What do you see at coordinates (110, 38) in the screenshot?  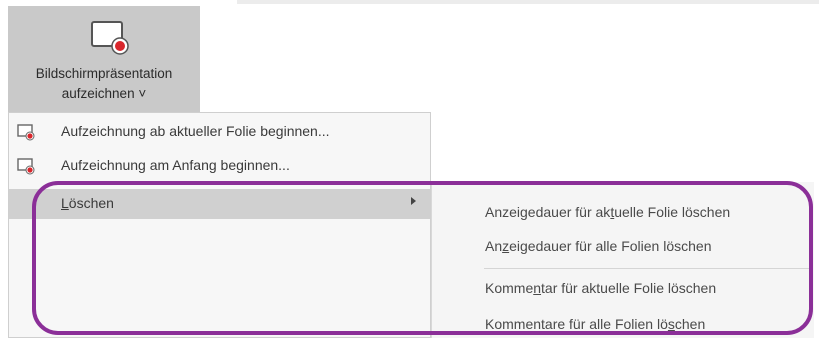 I see `record-slide-show-icon` at bounding box center [110, 38].